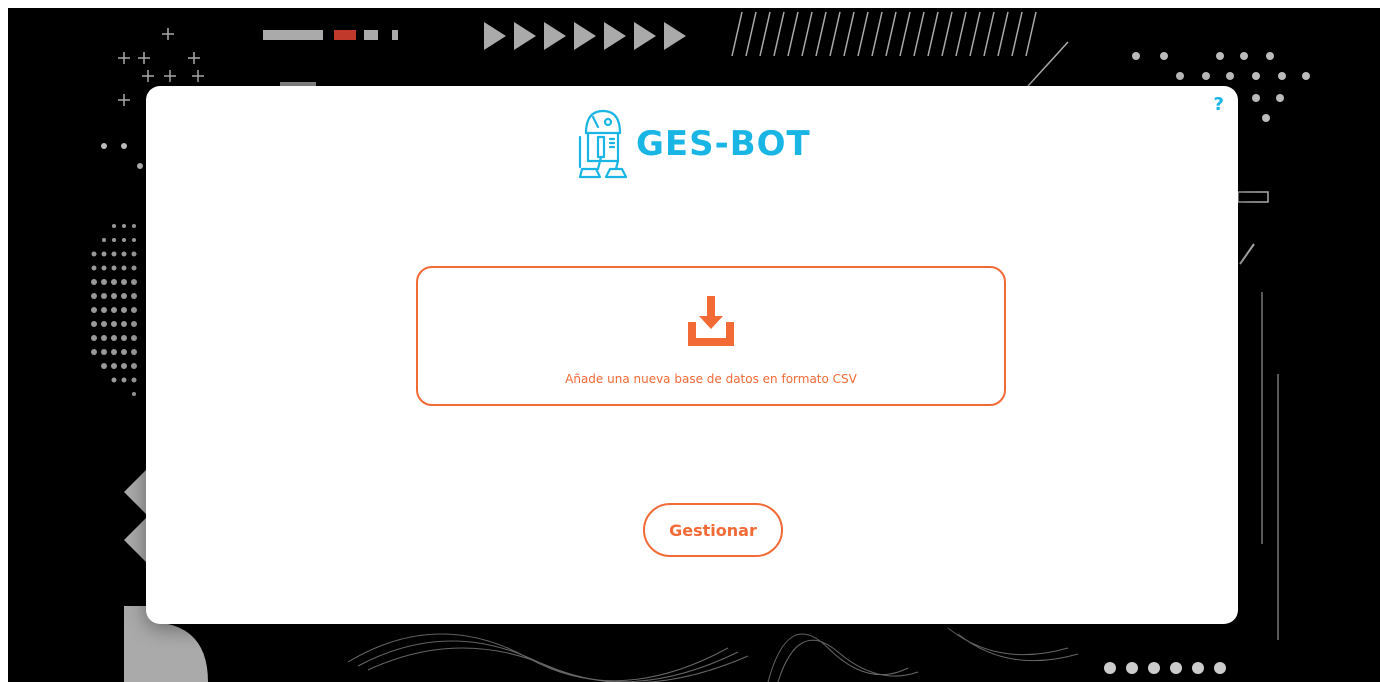 The width and height of the screenshot is (1380, 682). Describe the element at coordinates (114, 310) in the screenshot. I see `dot-matrix-left` at that location.